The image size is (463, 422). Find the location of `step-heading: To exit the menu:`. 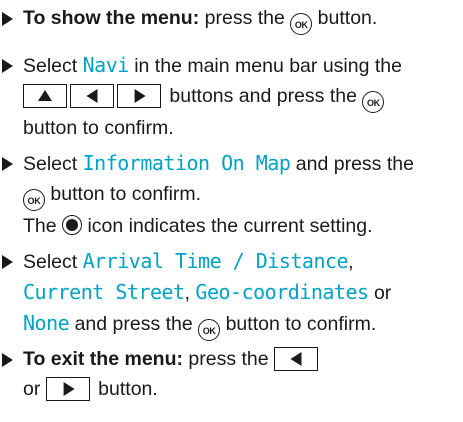

step-heading: To exit the menu: is located at coordinates (103, 359).